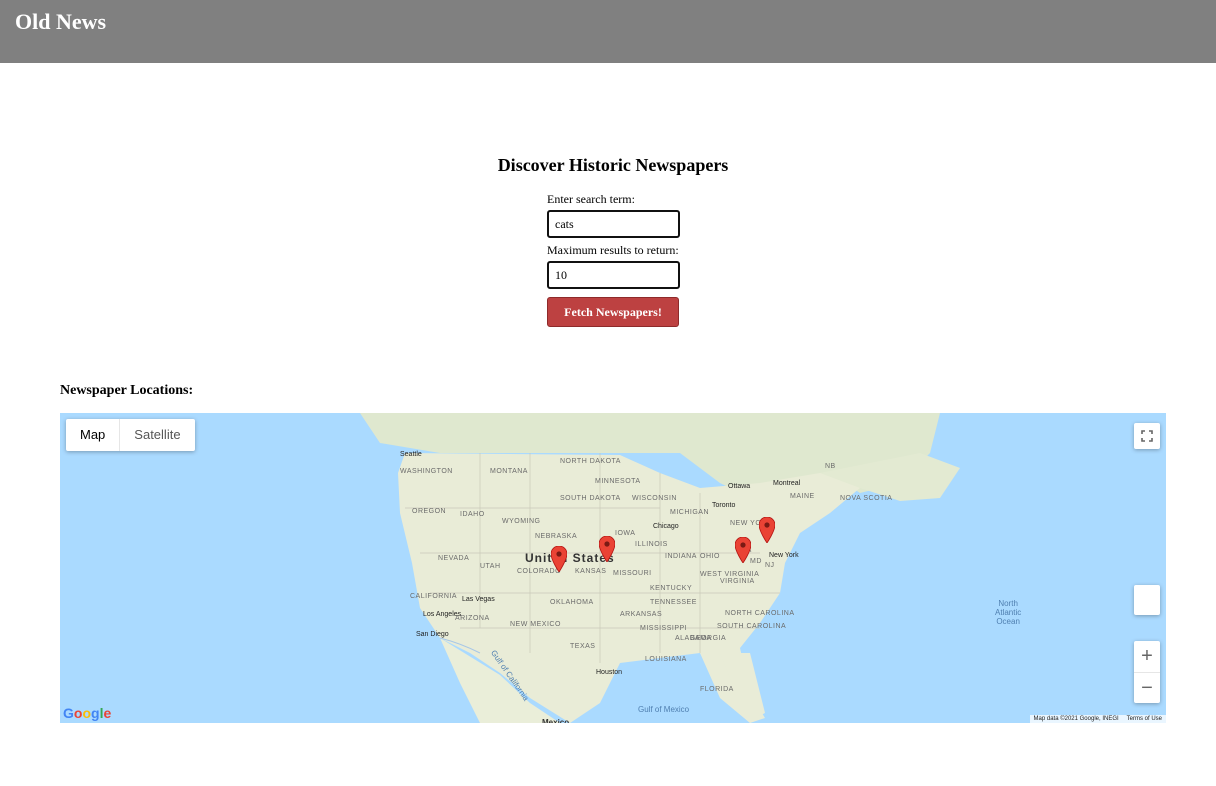 The height and width of the screenshot is (786, 1216). What do you see at coordinates (613, 224) in the screenshot?
I see `search-term-input` at bounding box center [613, 224].